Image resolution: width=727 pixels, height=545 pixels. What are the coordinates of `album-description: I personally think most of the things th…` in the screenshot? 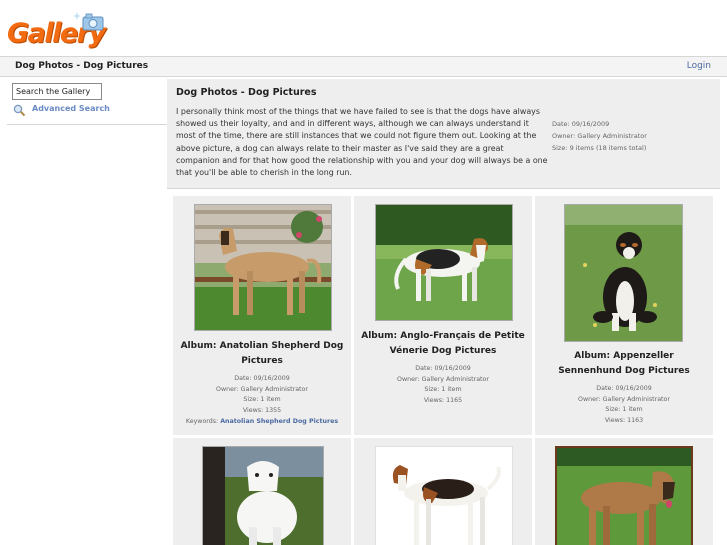 It's located at (362, 142).